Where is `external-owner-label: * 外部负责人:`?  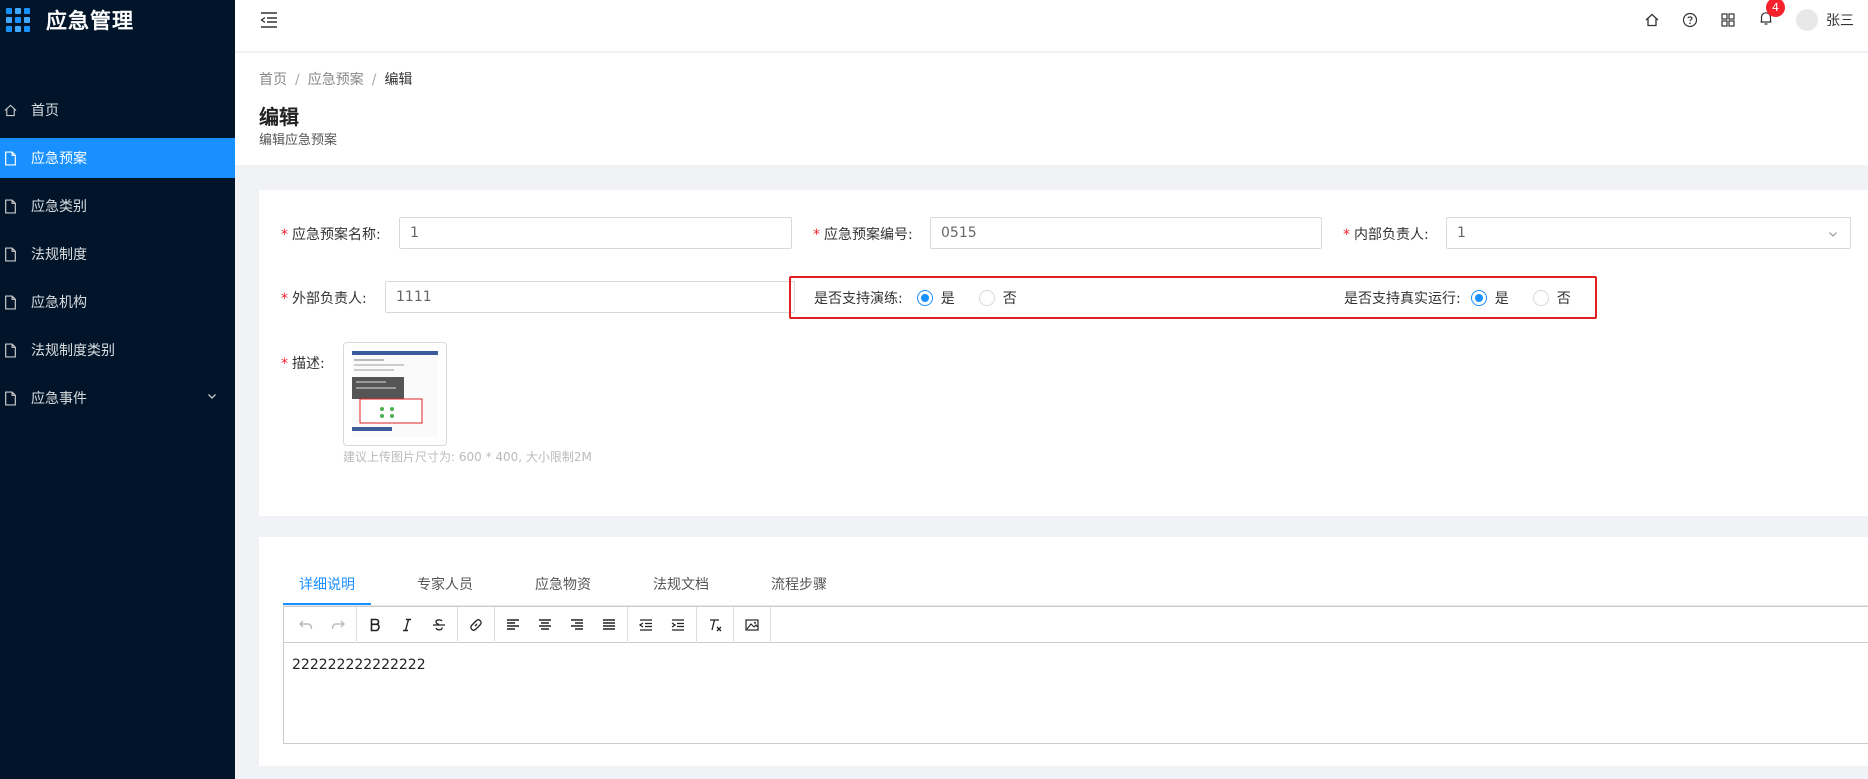
external-owner-label: * 外部负责人: is located at coordinates (324, 299).